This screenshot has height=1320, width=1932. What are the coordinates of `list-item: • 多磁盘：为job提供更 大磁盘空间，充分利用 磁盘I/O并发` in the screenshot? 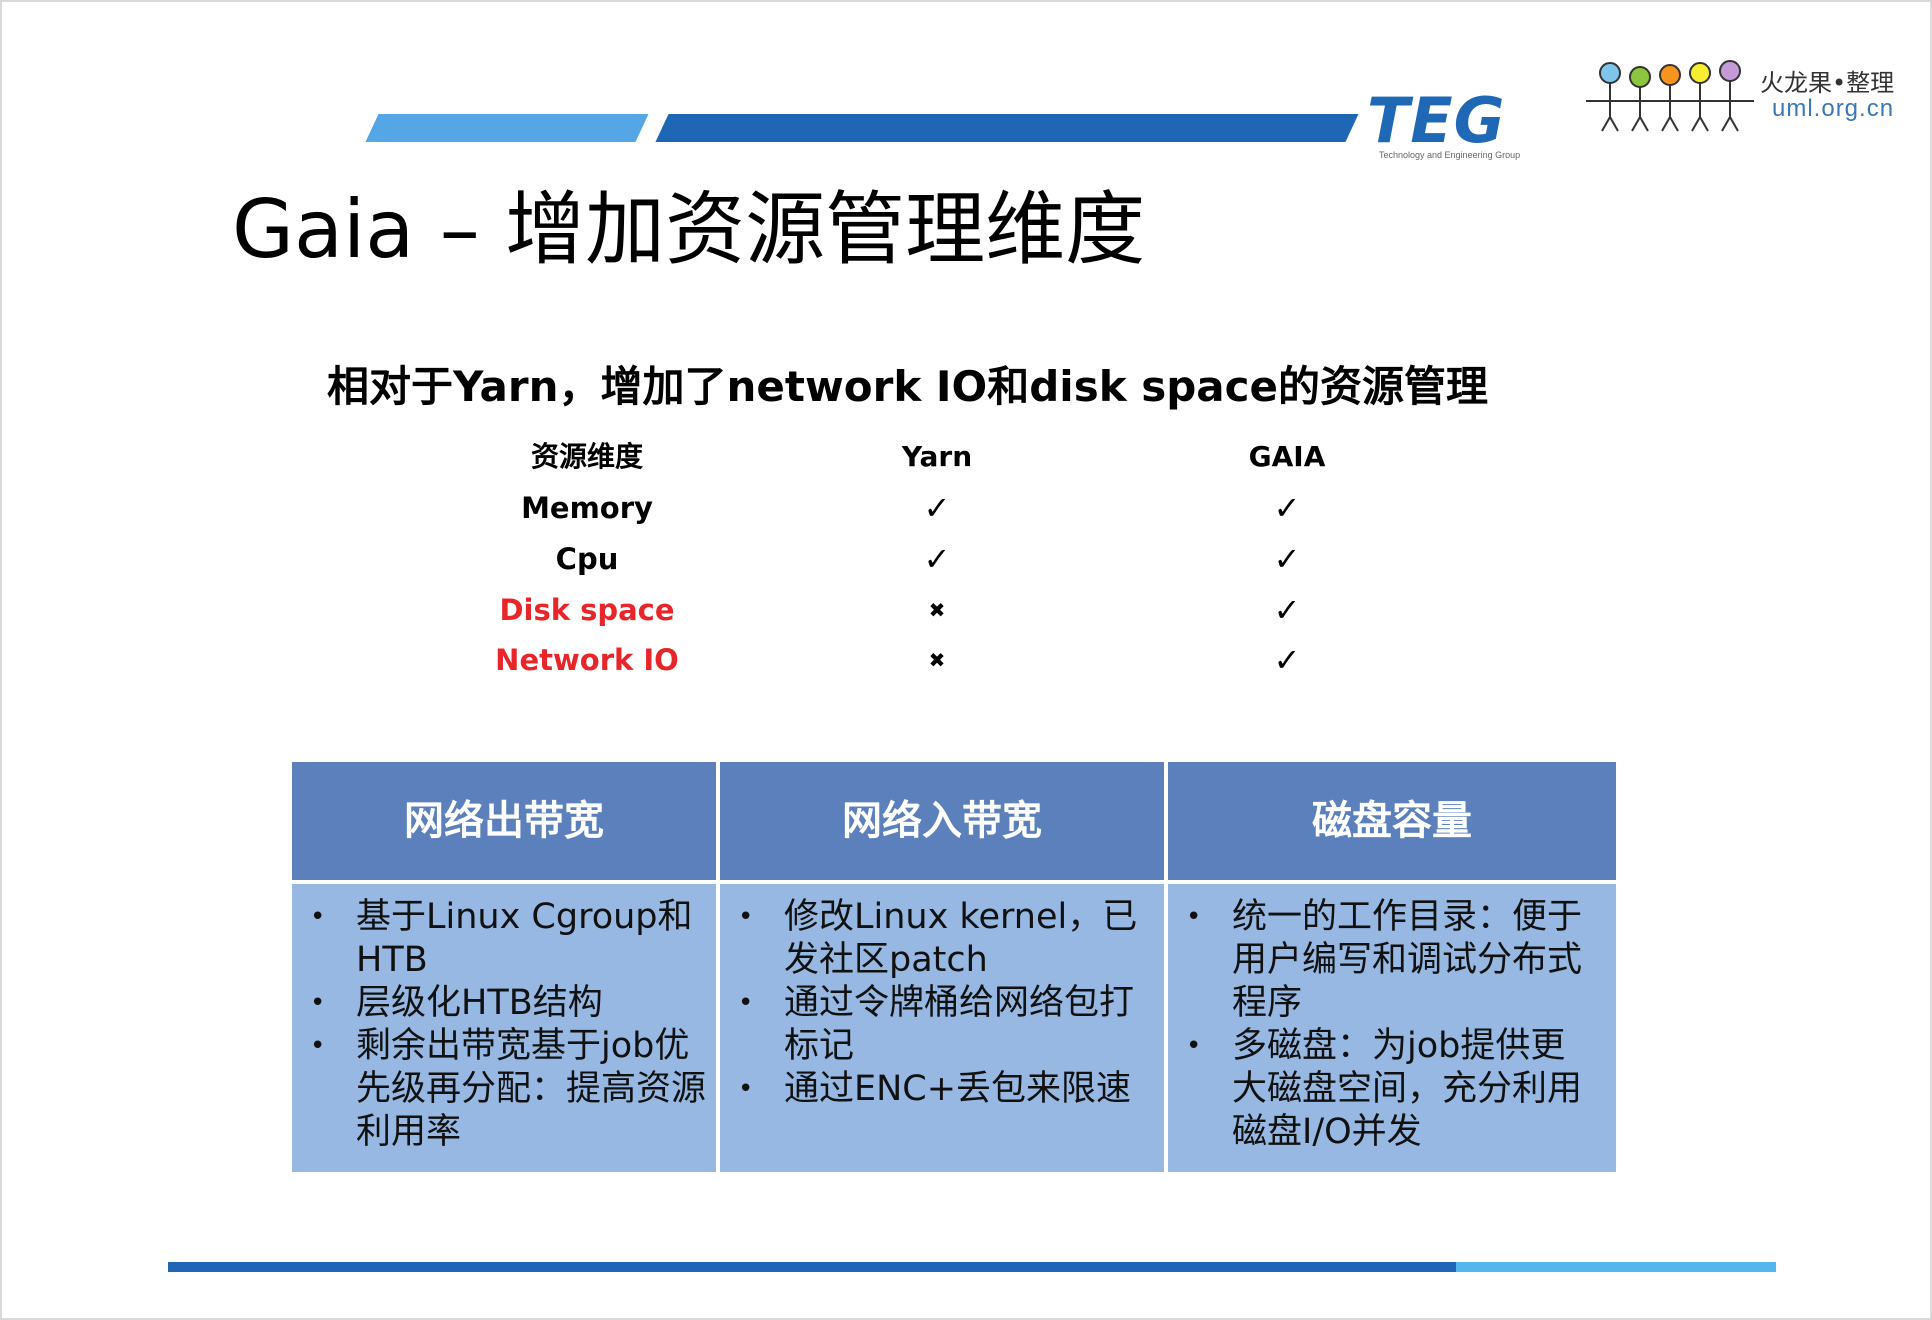 It's located at (1384, 1089).